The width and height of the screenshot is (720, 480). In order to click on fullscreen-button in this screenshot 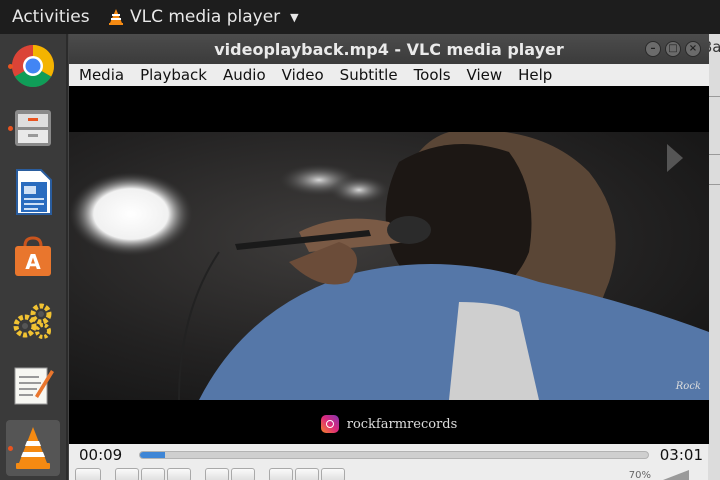, I will do `click(217, 474)`.